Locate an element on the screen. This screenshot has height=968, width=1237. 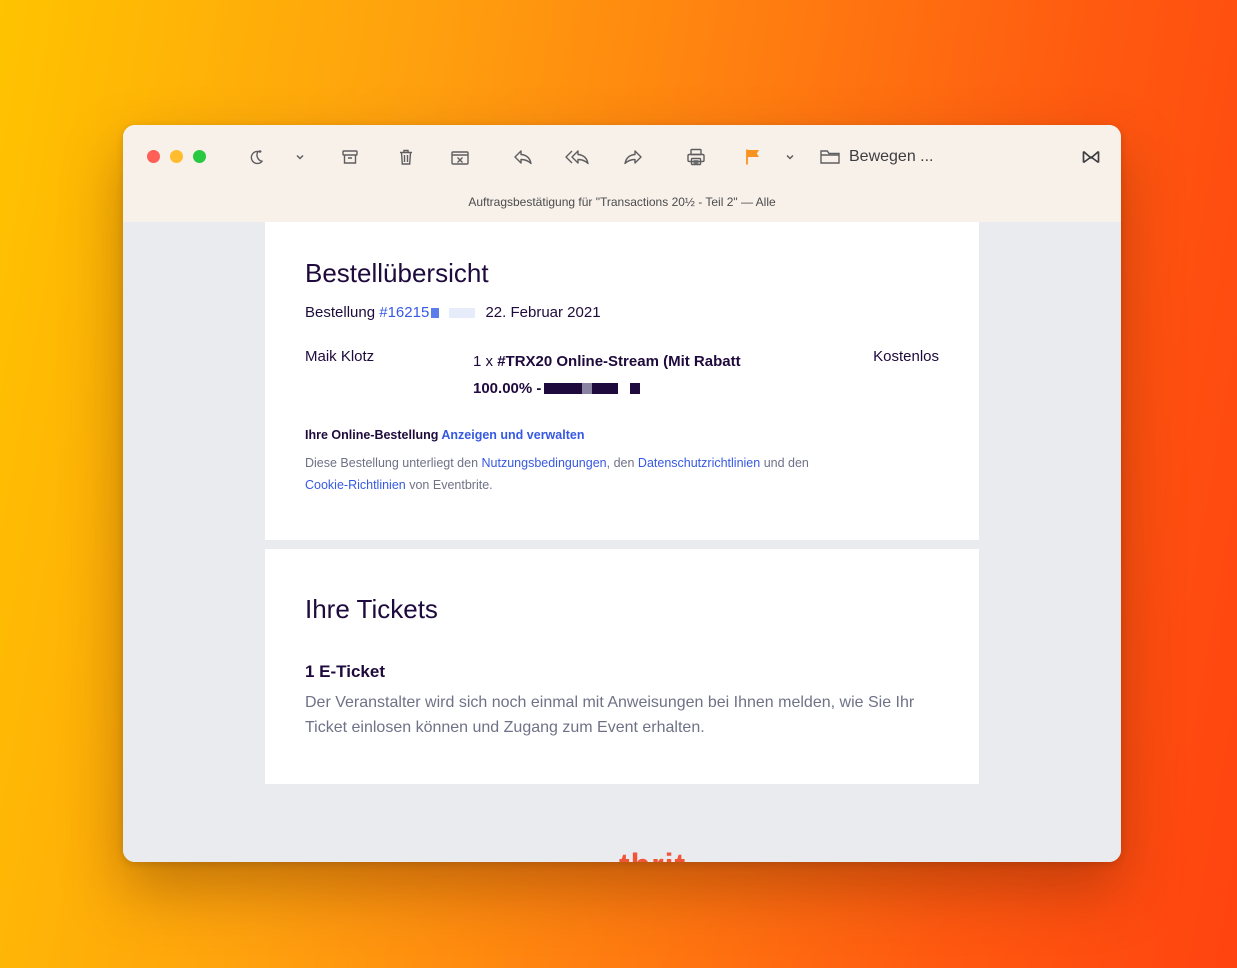
forward-icon is located at coordinates (633, 157).